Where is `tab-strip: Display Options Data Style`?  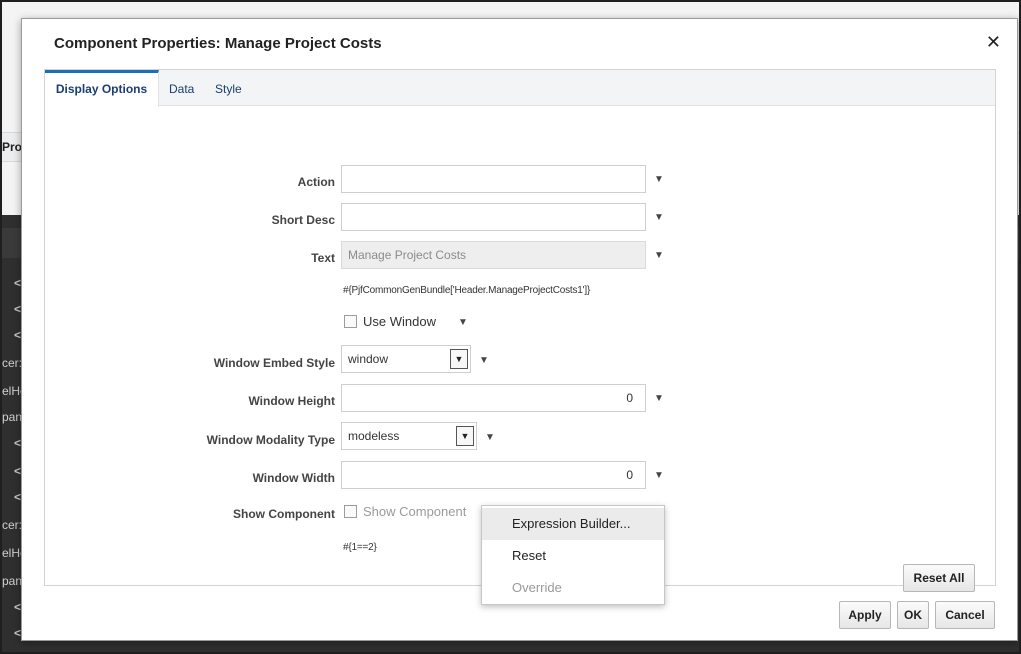
tab-strip: Display Options Data Style is located at coordinates (520, 88).